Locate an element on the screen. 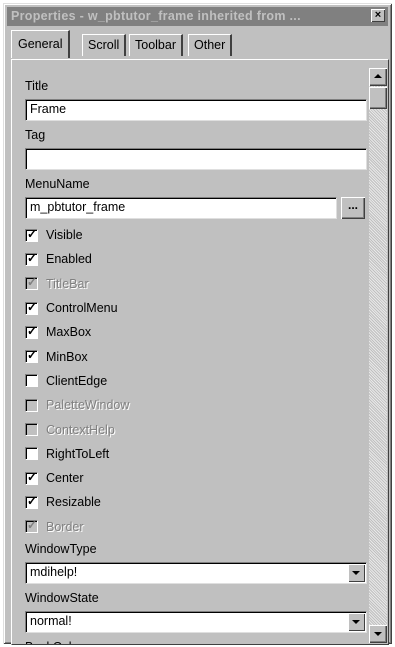 The height and width of the screenshot is (647, 395). checkbox-label: PaletteWindow is located at coordinates (88, 405).